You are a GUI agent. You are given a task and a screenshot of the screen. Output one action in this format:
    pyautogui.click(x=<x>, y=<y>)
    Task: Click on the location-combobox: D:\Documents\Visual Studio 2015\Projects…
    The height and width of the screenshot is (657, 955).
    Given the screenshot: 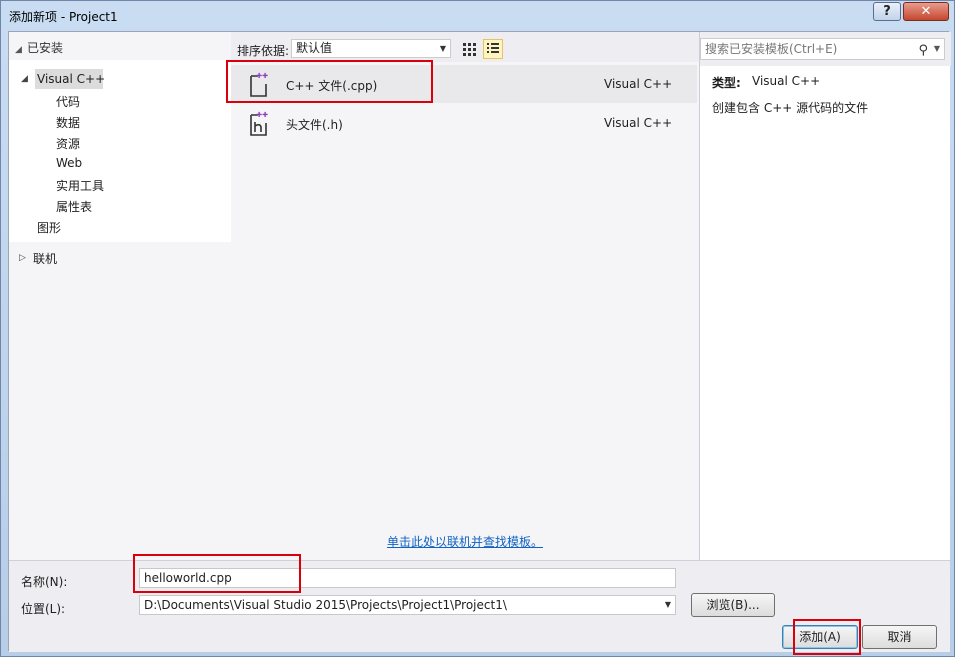 What is the action you would take?
    pyautogui.click(x=407, y=605)
    